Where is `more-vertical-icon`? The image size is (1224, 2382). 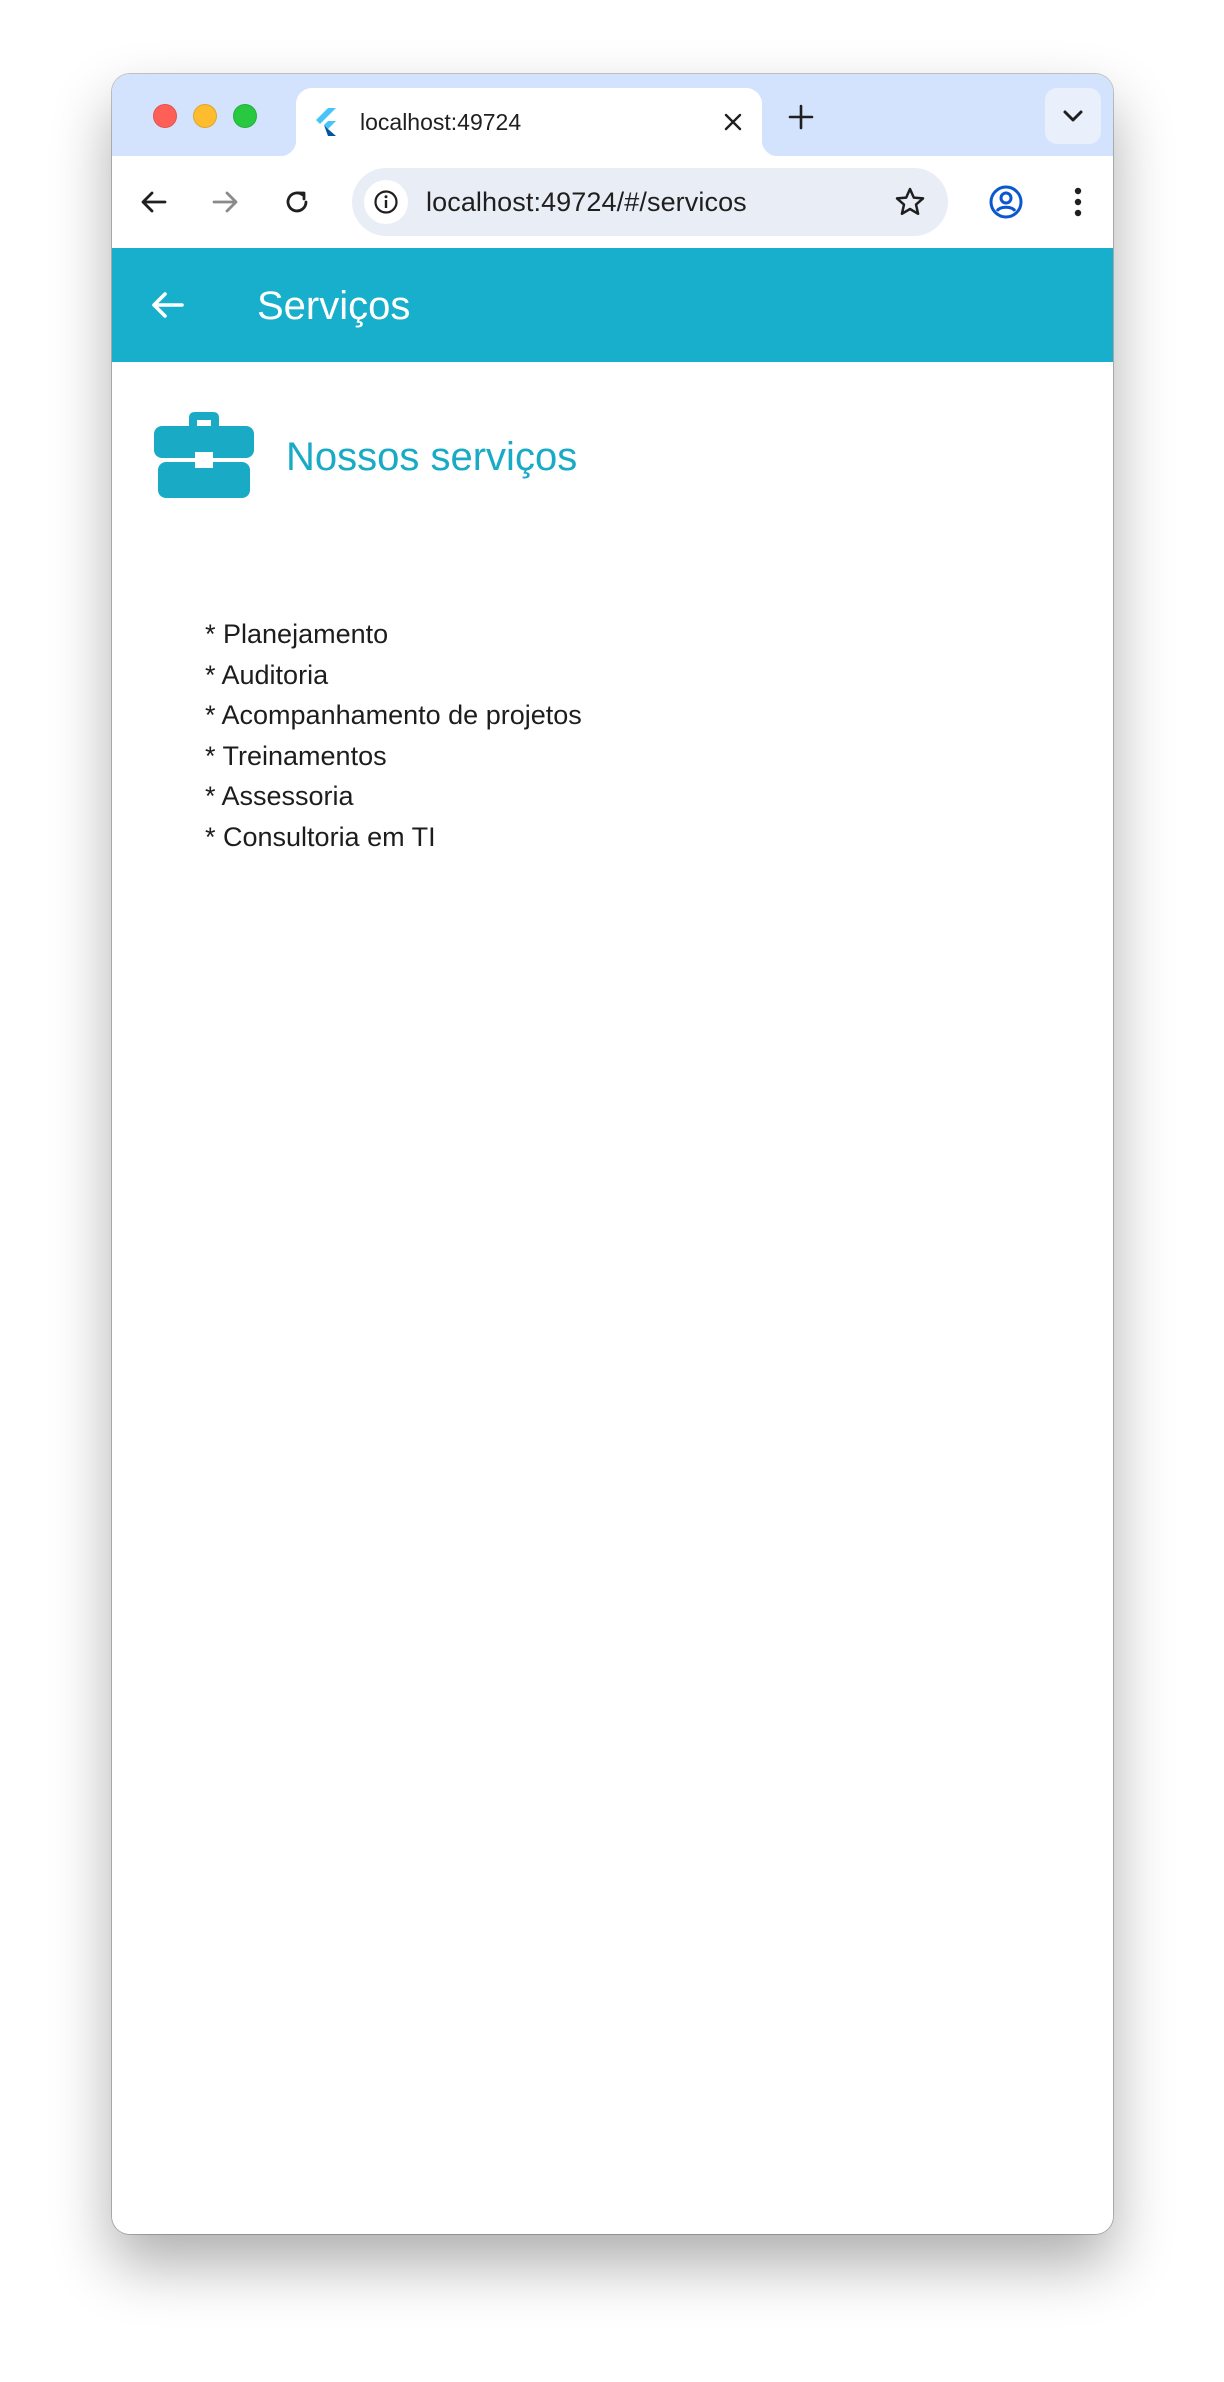
more-vertical-icon is located at coordinates (1078, 202).